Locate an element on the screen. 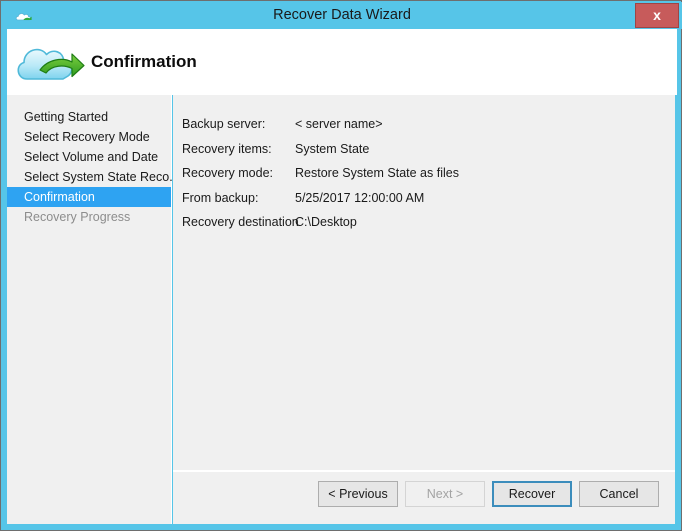 The width and height of the screenshot is (682, 531). recovery-mode-label: Recovery mode: is located at coordinates (228, 173).